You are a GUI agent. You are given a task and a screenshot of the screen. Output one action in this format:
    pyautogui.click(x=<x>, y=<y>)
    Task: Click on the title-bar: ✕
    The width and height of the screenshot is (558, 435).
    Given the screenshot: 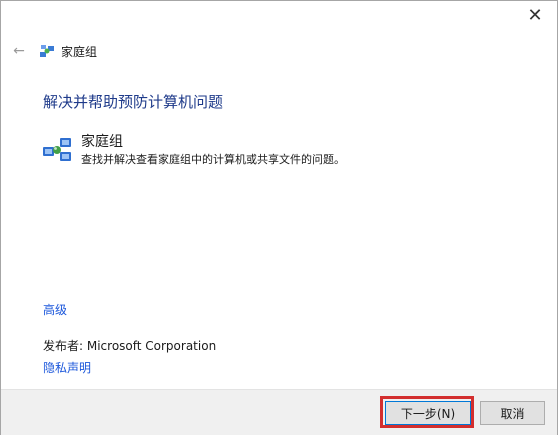 What is the action you would take?
    pyautogui.click(x=279, y=17)
    